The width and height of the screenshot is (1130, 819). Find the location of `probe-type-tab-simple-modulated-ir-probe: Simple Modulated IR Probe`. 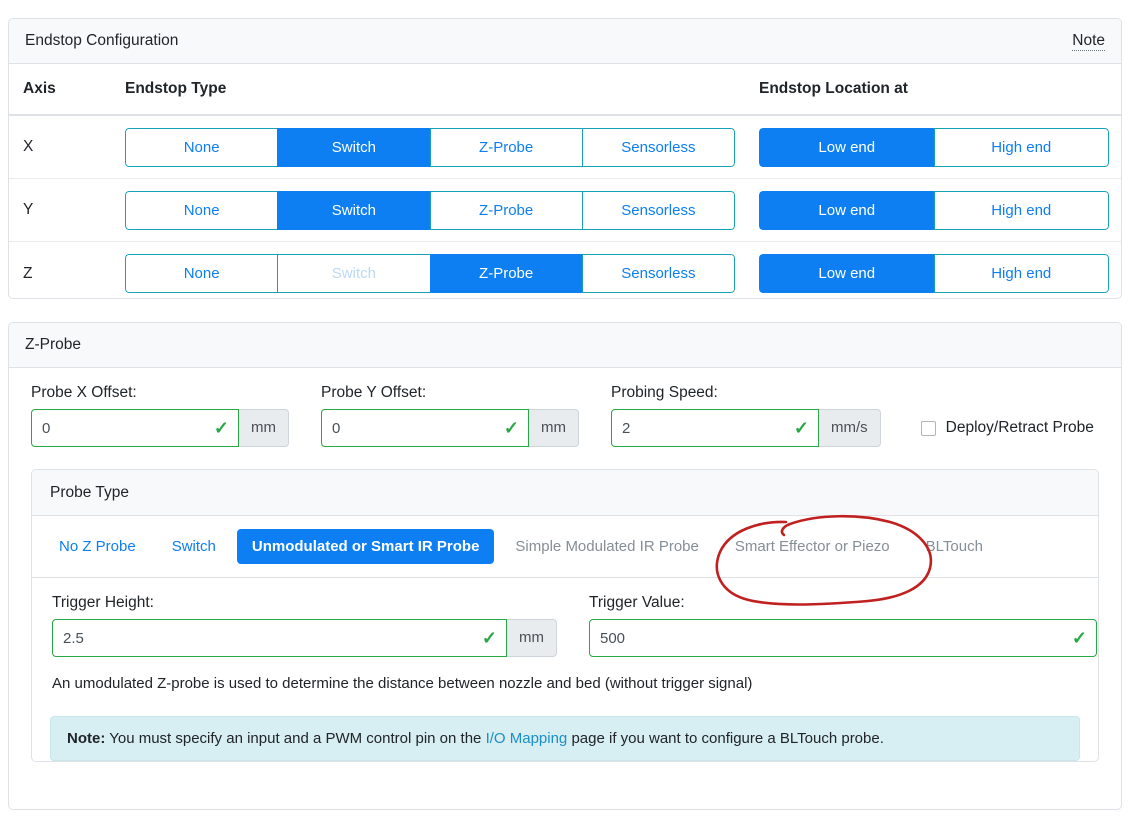

probe-type-tab-simple-modulated-ir-probe: Simple Modulated IR Probe is located at coordinates (607, 546).